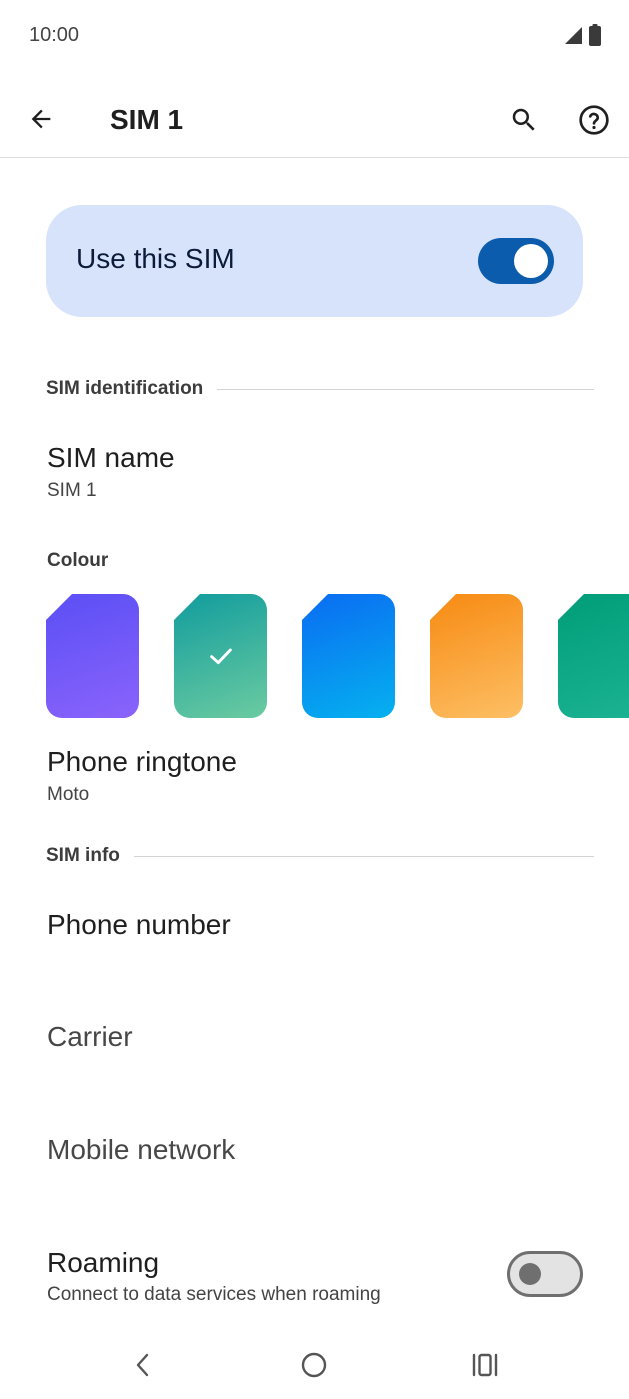 This screenshot has height=1399, width=629. Describe the element at coordinates (54, 35) in the screenshot. I see `status-time: 10:00` at that location.